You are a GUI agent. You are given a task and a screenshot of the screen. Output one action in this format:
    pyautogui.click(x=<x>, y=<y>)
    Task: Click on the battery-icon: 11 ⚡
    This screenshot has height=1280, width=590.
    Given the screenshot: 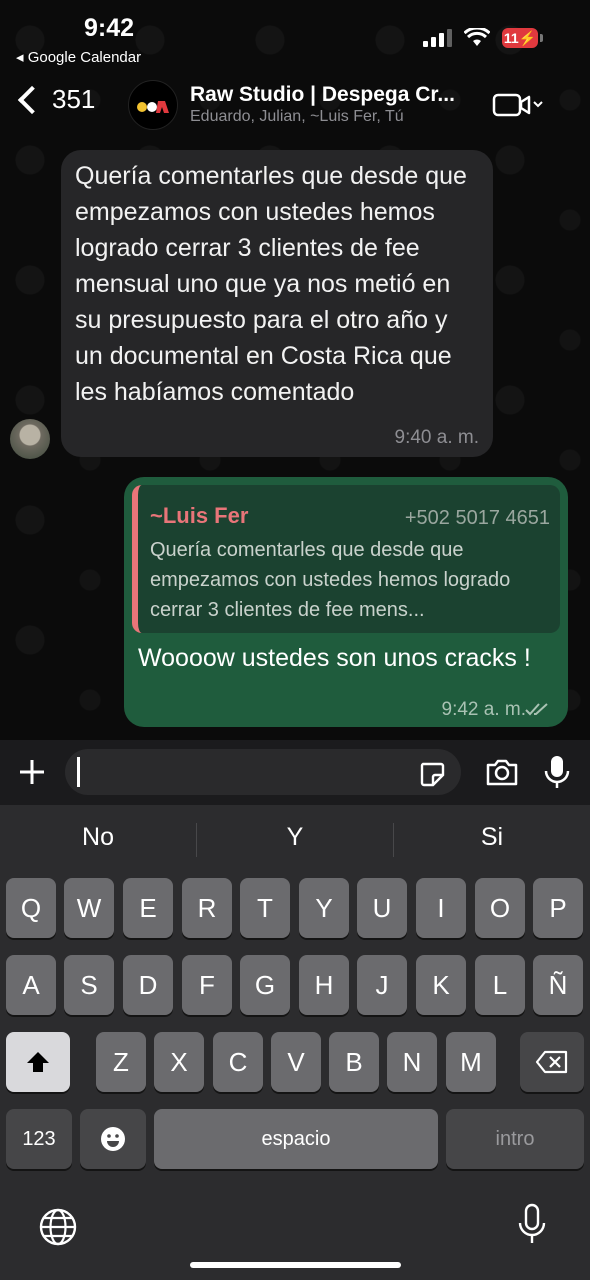 What is the action you would take?
    pyautogui.click(x=522, y=38)
    